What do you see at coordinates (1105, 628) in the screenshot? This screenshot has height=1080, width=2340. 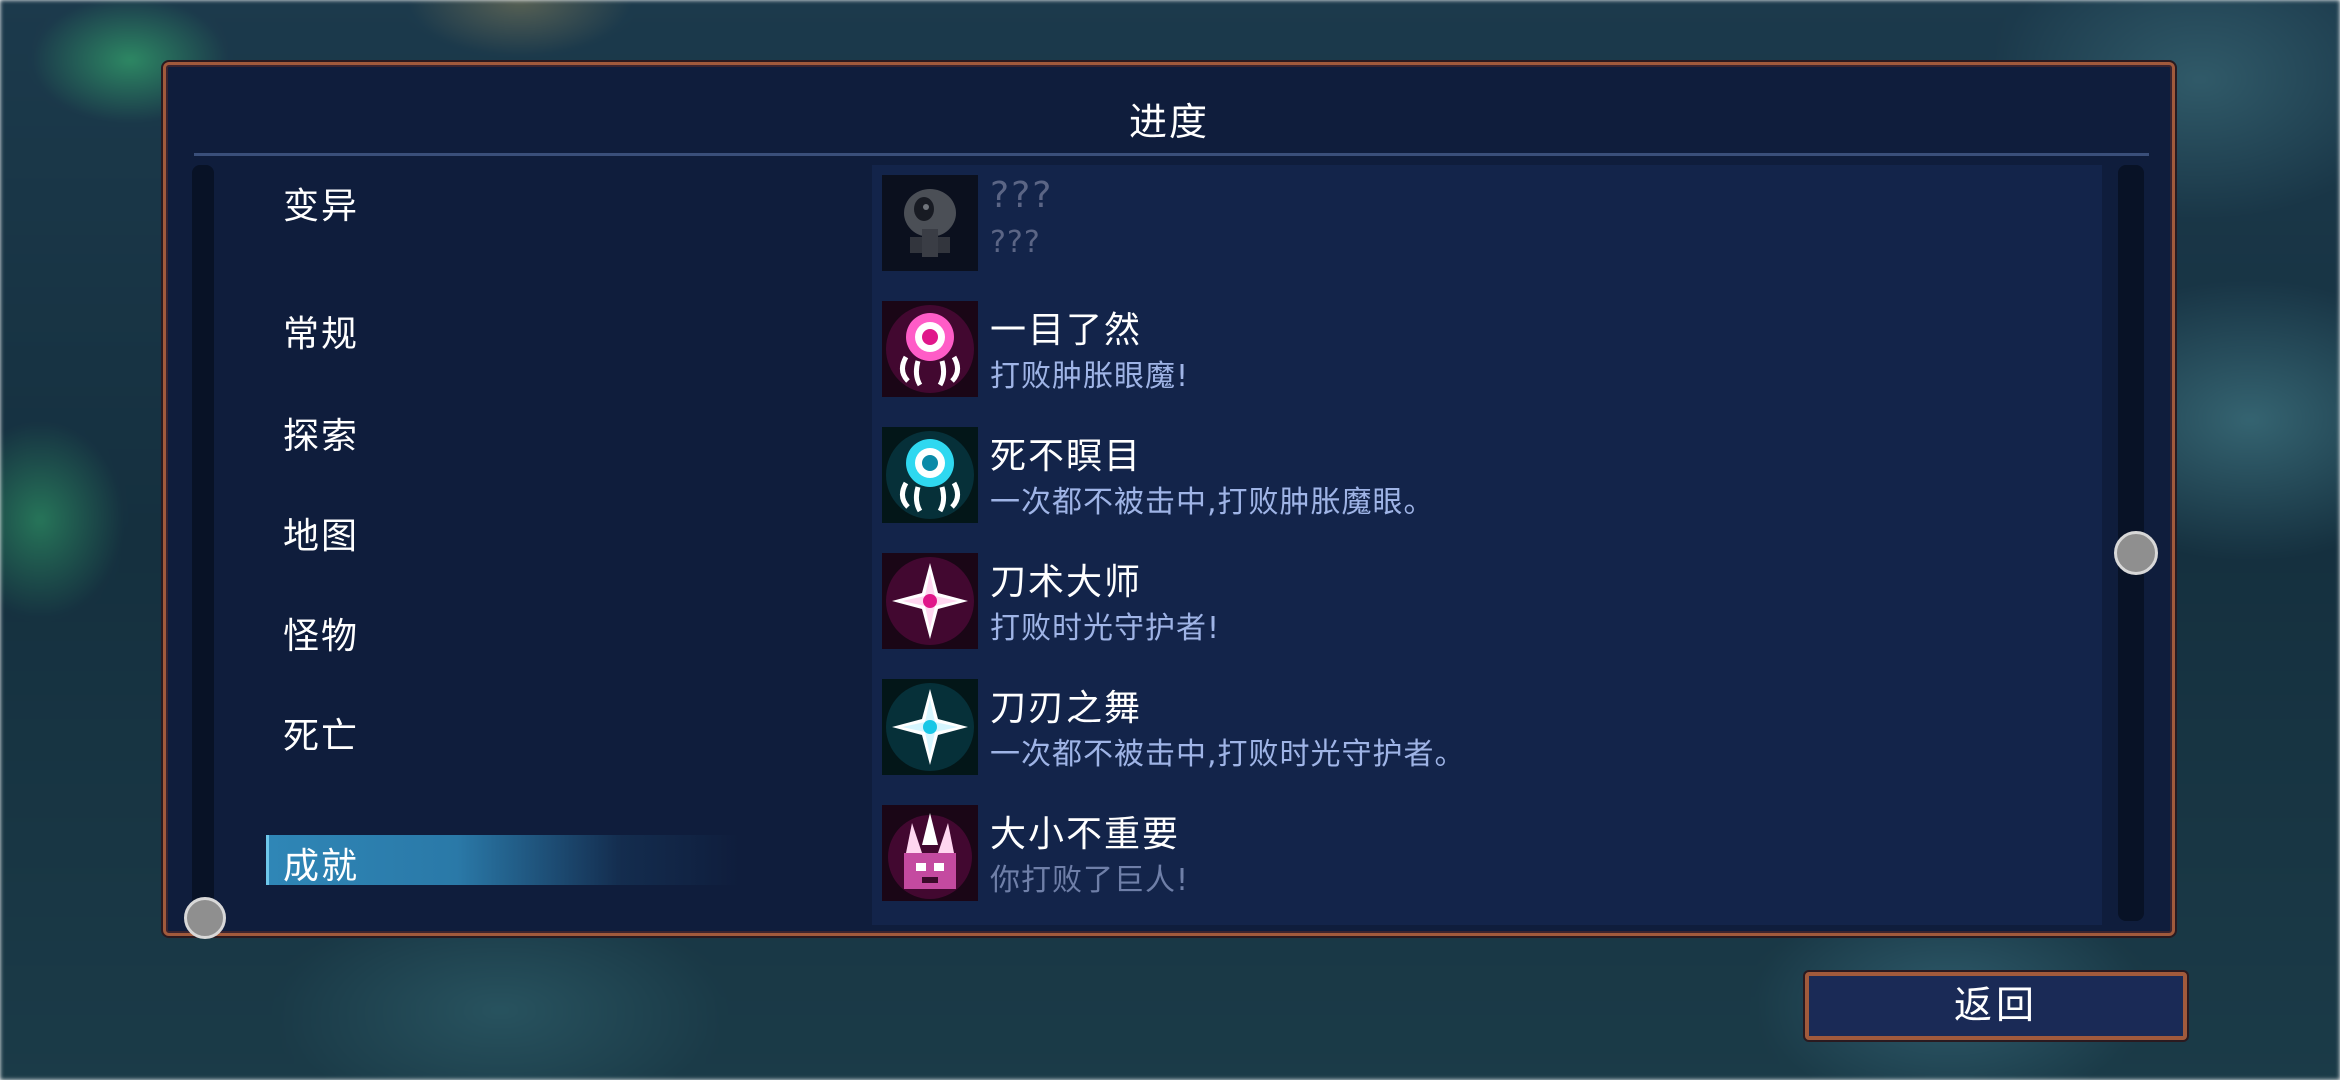 I see `achievement-description: 打败时光守护者!` at bounding box center [1105, 628].